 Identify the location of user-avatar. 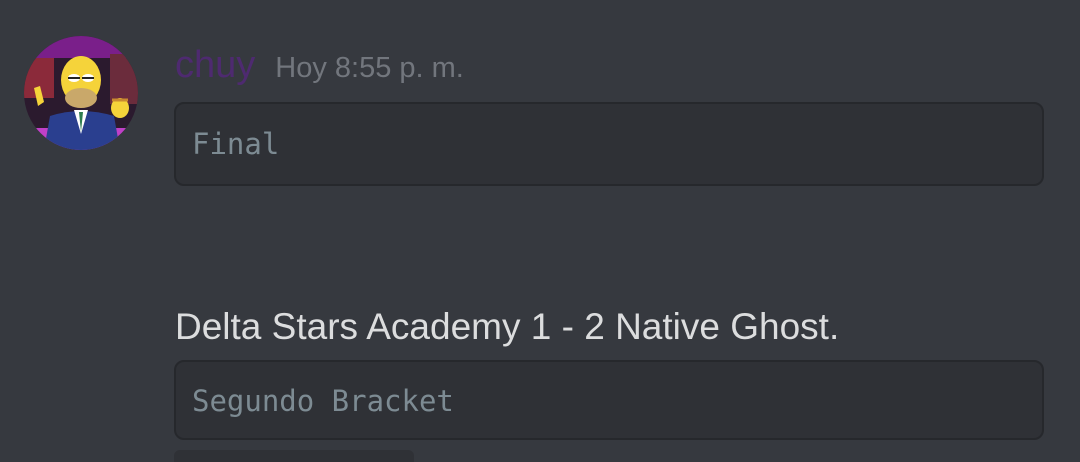
(81, 93).